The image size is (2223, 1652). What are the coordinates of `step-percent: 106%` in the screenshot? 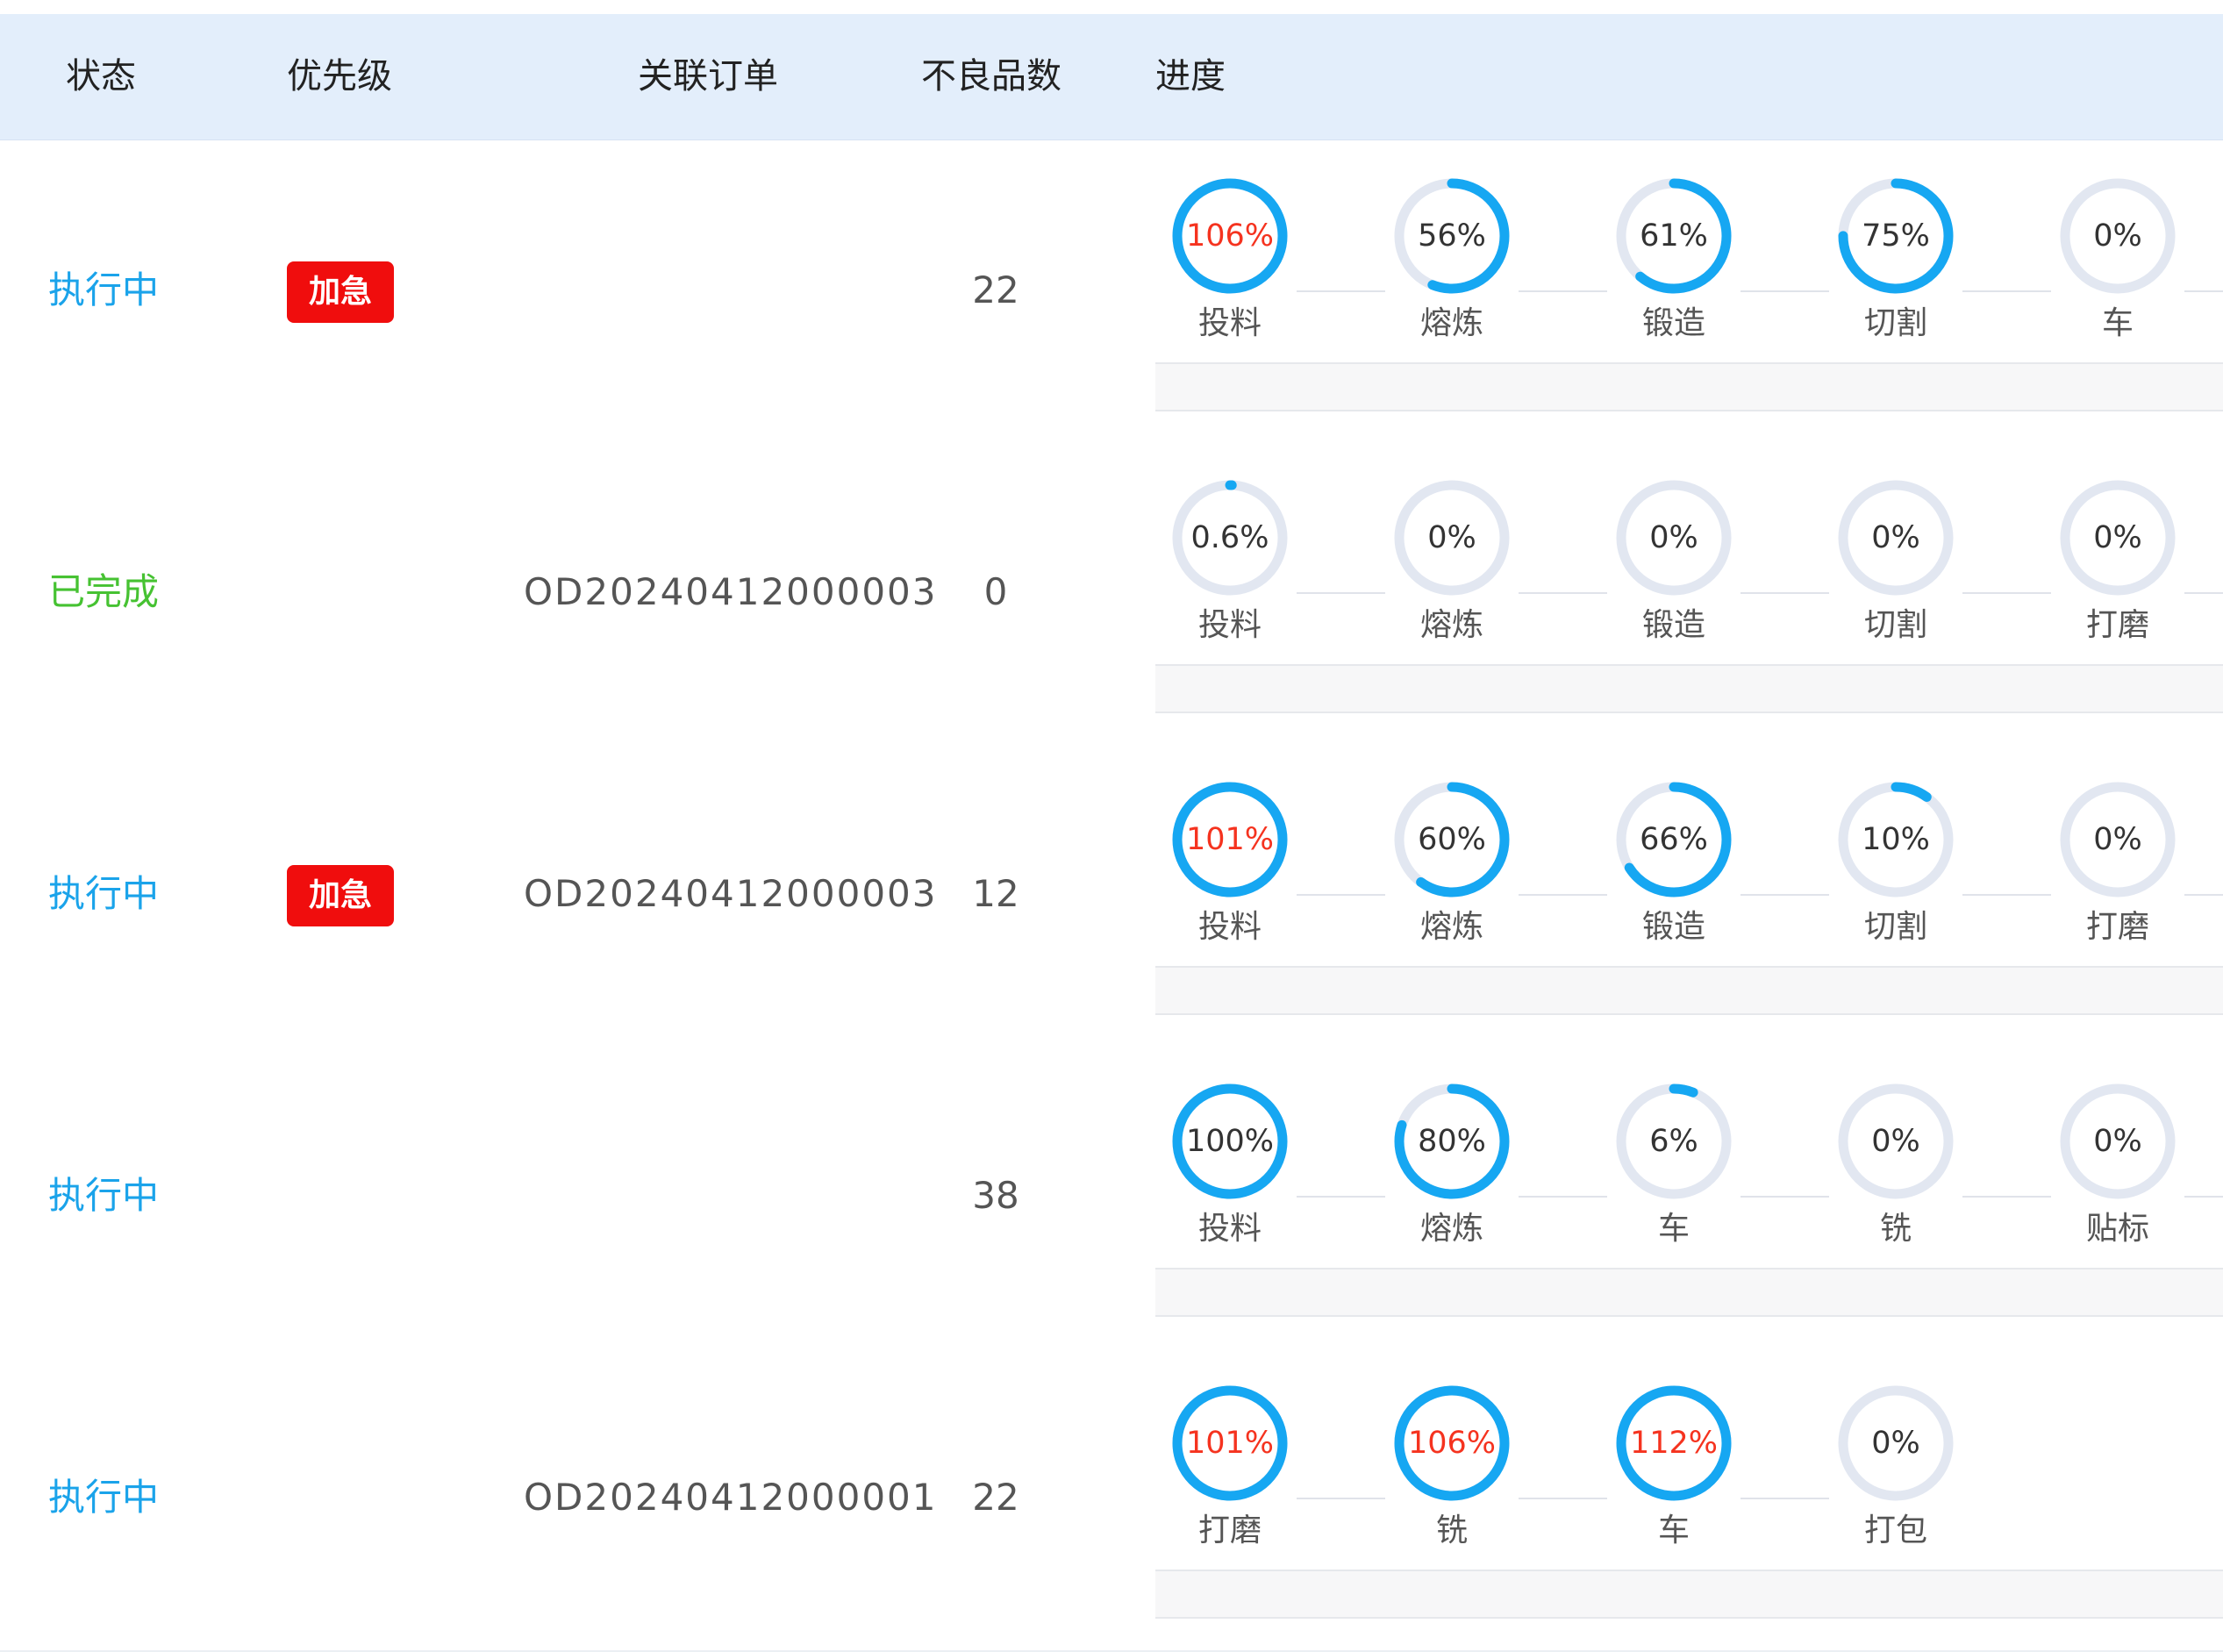 It's located at (1452, 1443).